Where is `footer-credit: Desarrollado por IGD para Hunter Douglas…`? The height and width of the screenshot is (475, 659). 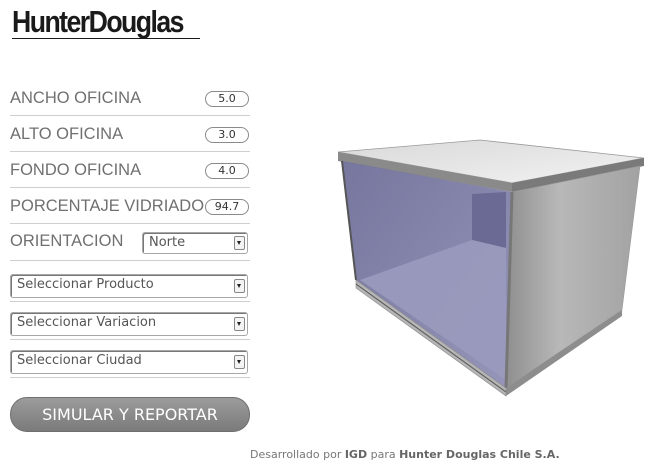
footer-credit: Desarrollado por IGD para Hunter Douglas… is located at coordinates (405, 454).